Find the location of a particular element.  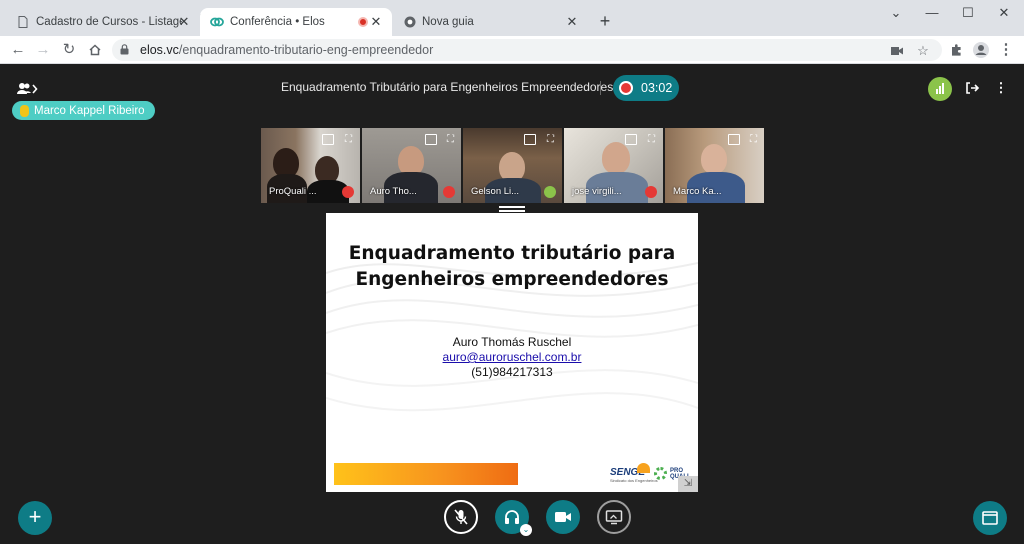

screen-share-button is located at coordinates (614, 517).